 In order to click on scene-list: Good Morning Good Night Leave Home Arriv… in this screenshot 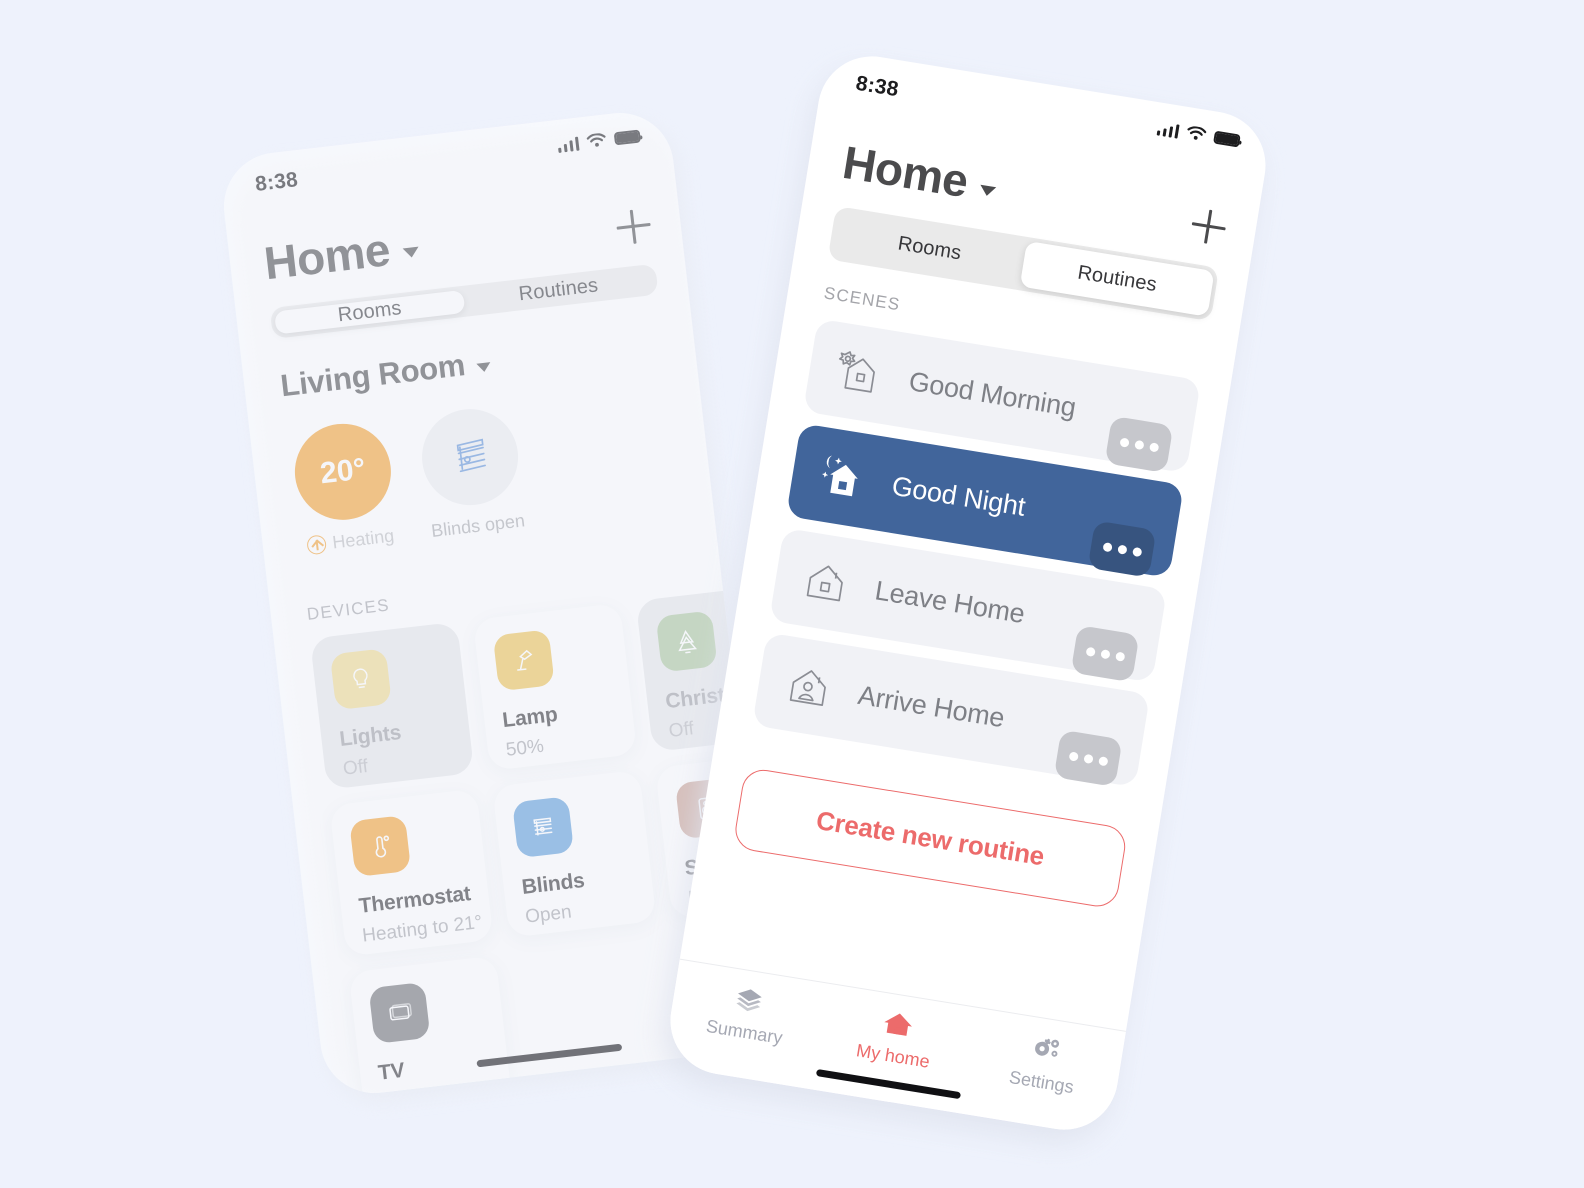, I will do `click(976, 544)`.